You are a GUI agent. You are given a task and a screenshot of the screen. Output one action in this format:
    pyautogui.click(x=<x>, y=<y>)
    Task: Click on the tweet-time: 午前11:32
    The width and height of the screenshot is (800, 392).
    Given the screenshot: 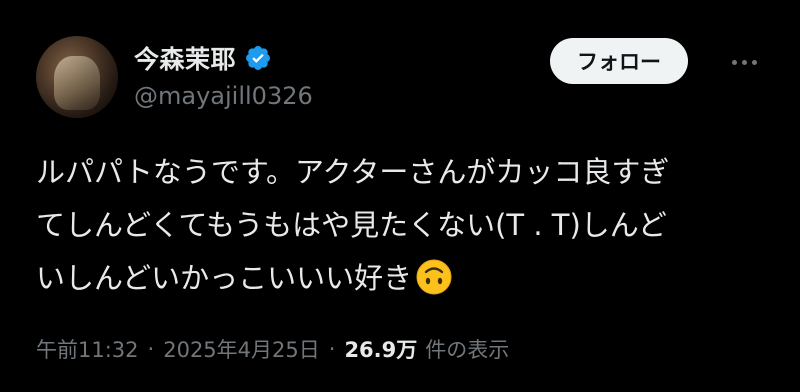 What is the action you would take?
    pyautogui.click(x=87, y=349)
    